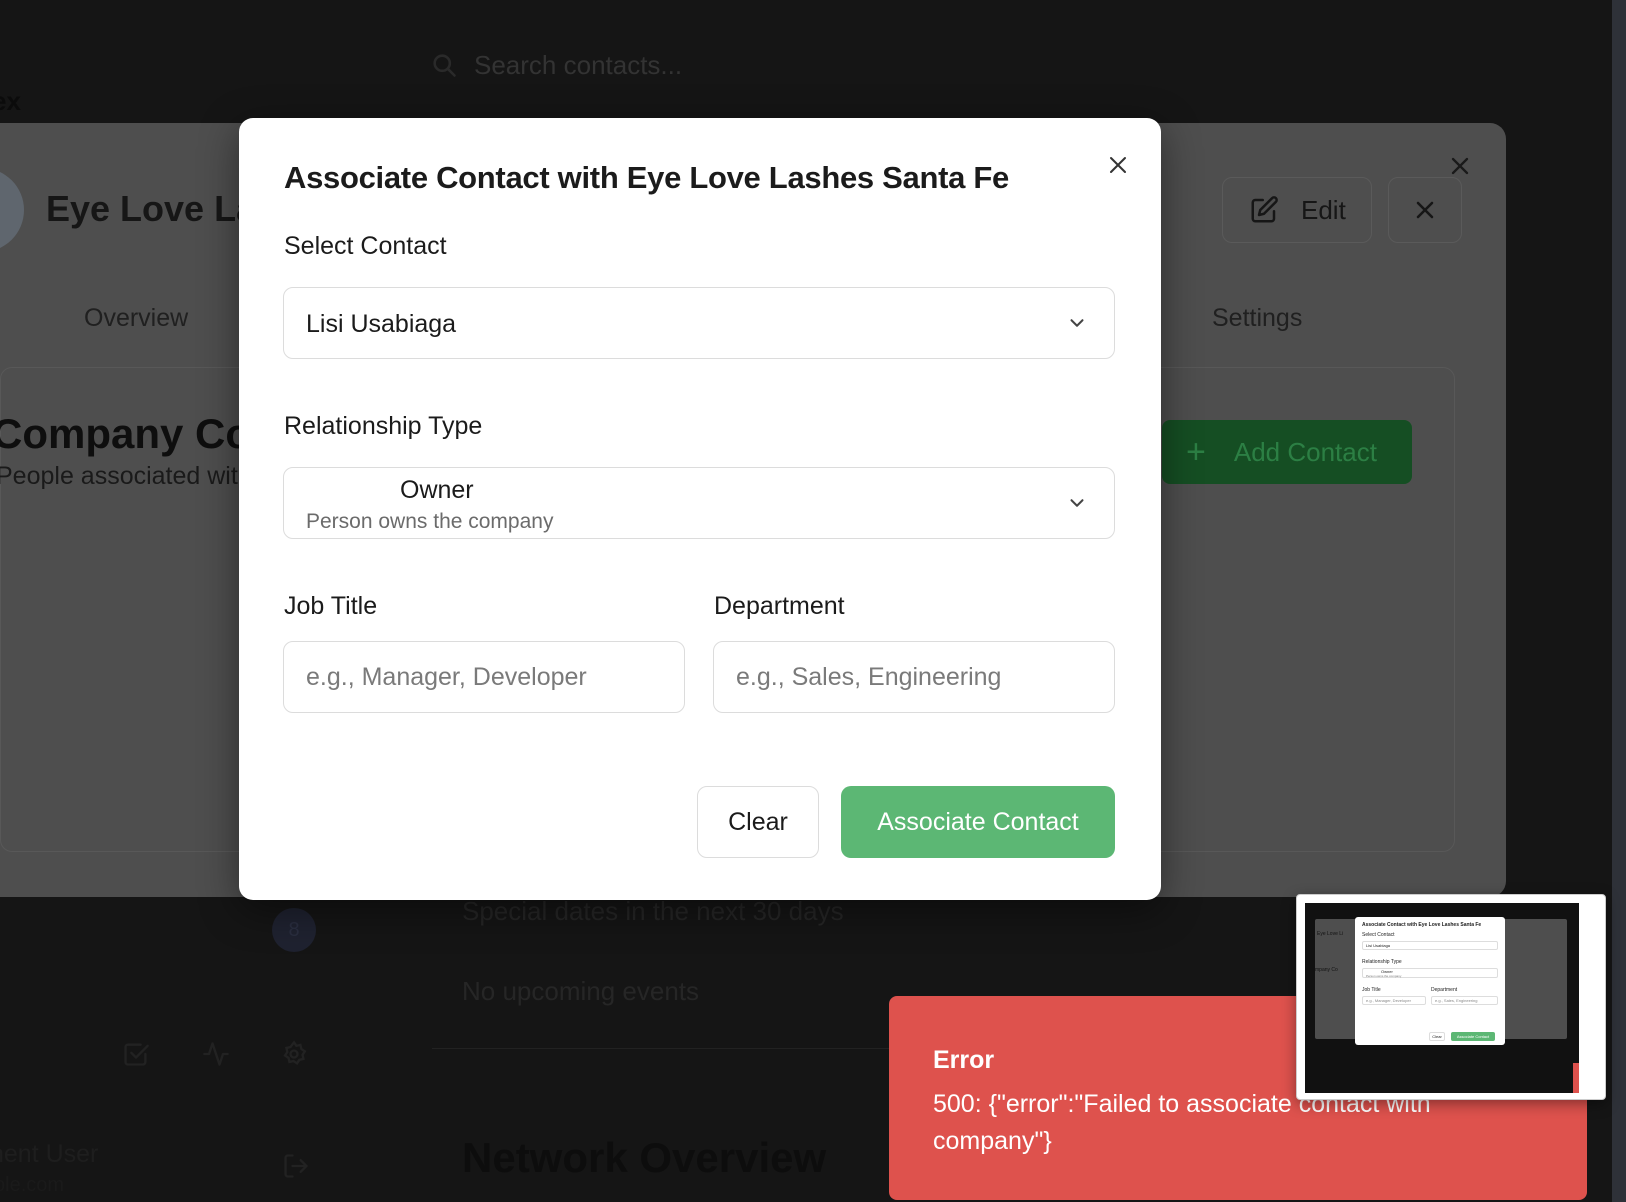  Describe the element at coordinates (295, 1052) in the screenshot. I see `gear-icon` at that location.